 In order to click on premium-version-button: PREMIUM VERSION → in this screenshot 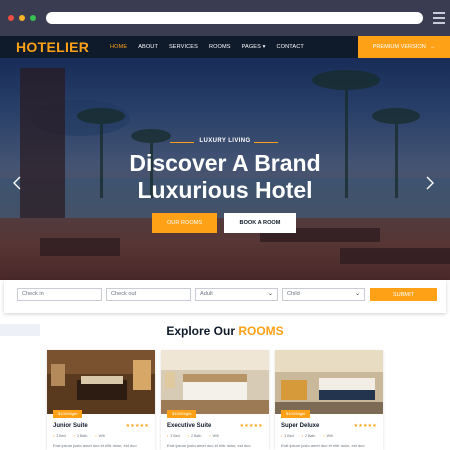, I will do `click(404, 47)`.